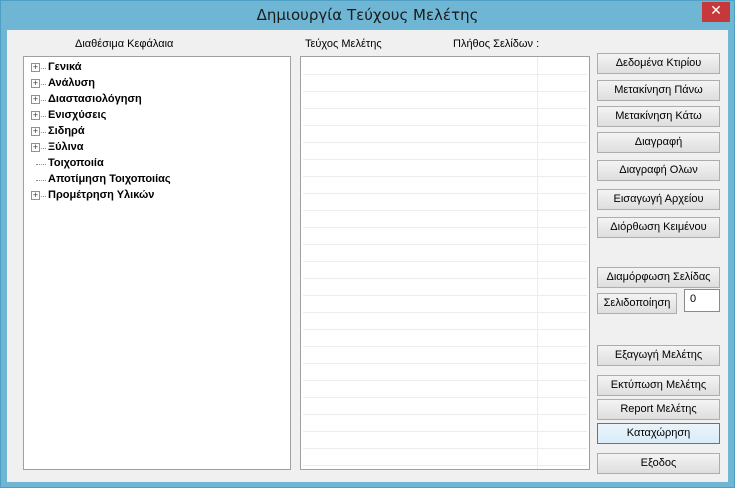 The width and height of the screenshot is (735, 488). What do you see at coordinates (109, 179) in the screenshot?
I see `tree-item-label: Αποτίμηση Τοιχοποιίας` at bounding box center [109, 179].